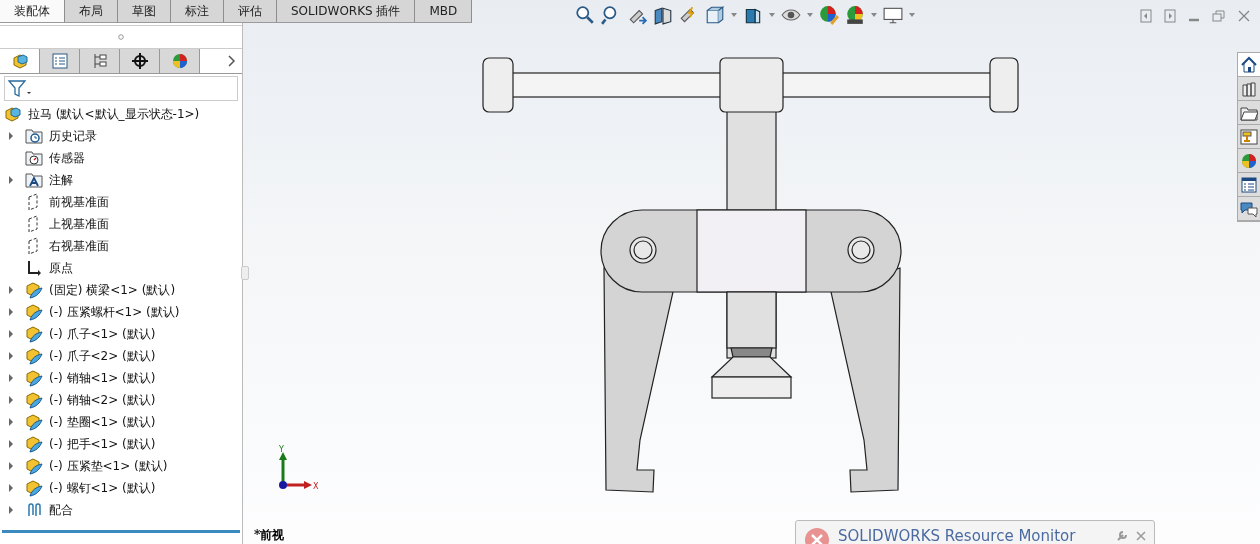 The image size is (1260, 544). I want to click on assembly-icon, so click(13, 114).